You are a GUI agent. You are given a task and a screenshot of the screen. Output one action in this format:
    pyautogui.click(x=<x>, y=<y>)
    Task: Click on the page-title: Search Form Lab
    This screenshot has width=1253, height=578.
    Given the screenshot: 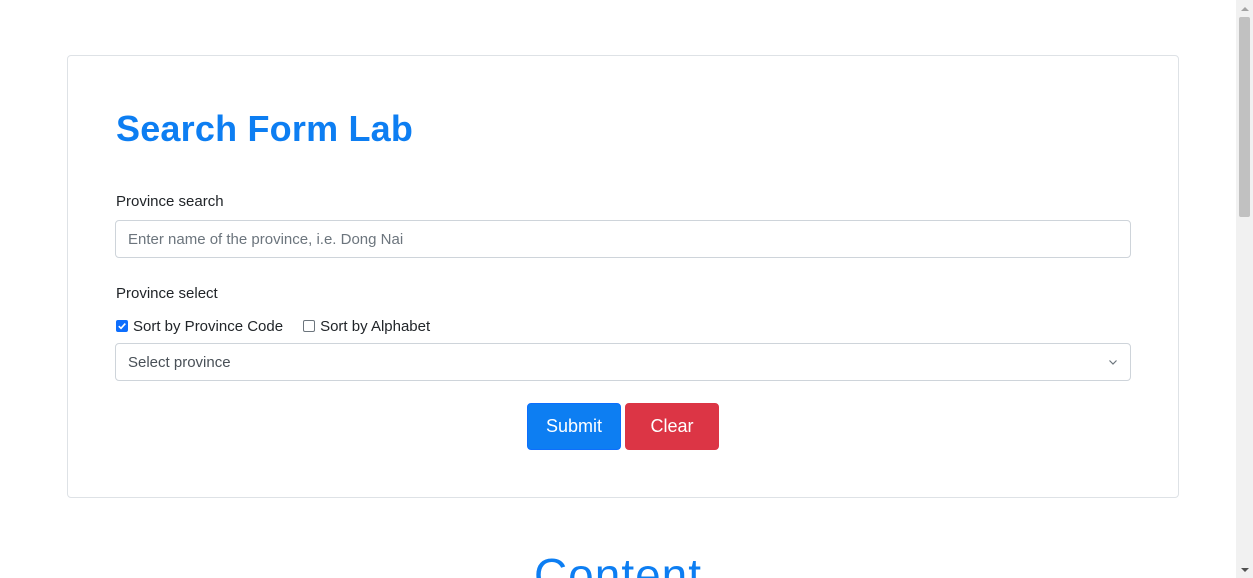 What is the action you would take?
    pyautogui.click(x=265, y=128)
    